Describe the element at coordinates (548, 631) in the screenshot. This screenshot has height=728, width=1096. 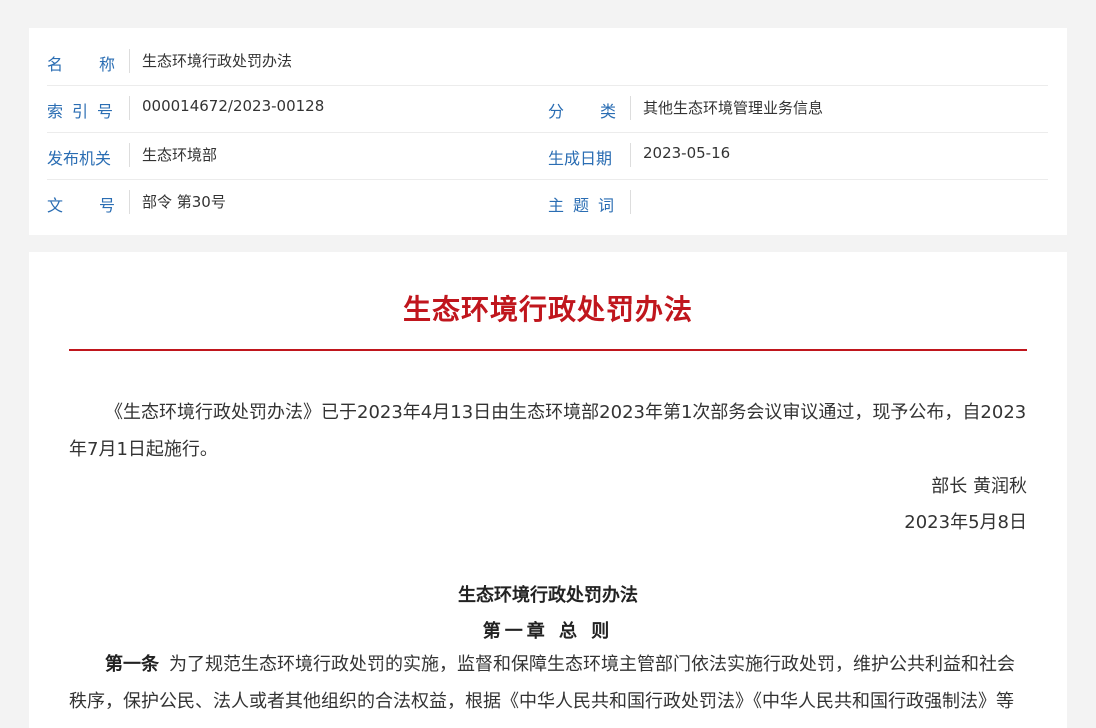
I see `chapter-title: 第一章 总 则` at that location.